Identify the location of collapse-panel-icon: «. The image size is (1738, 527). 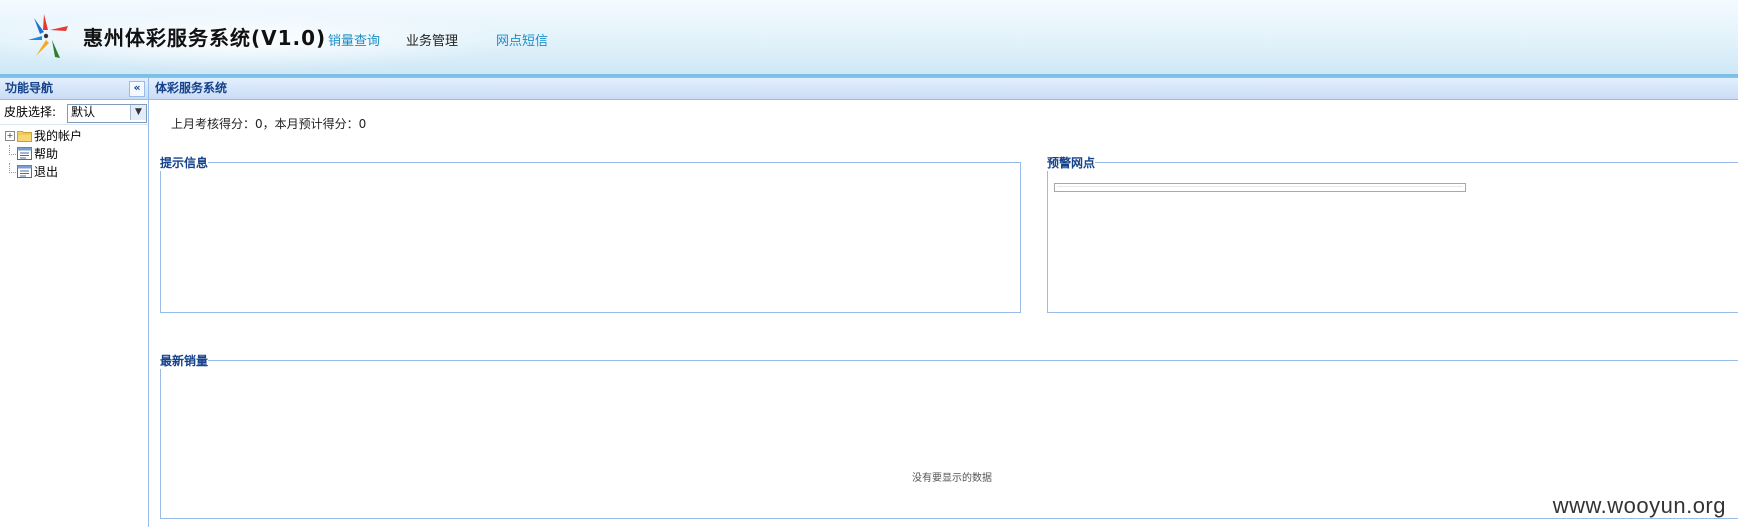
(137, 89).